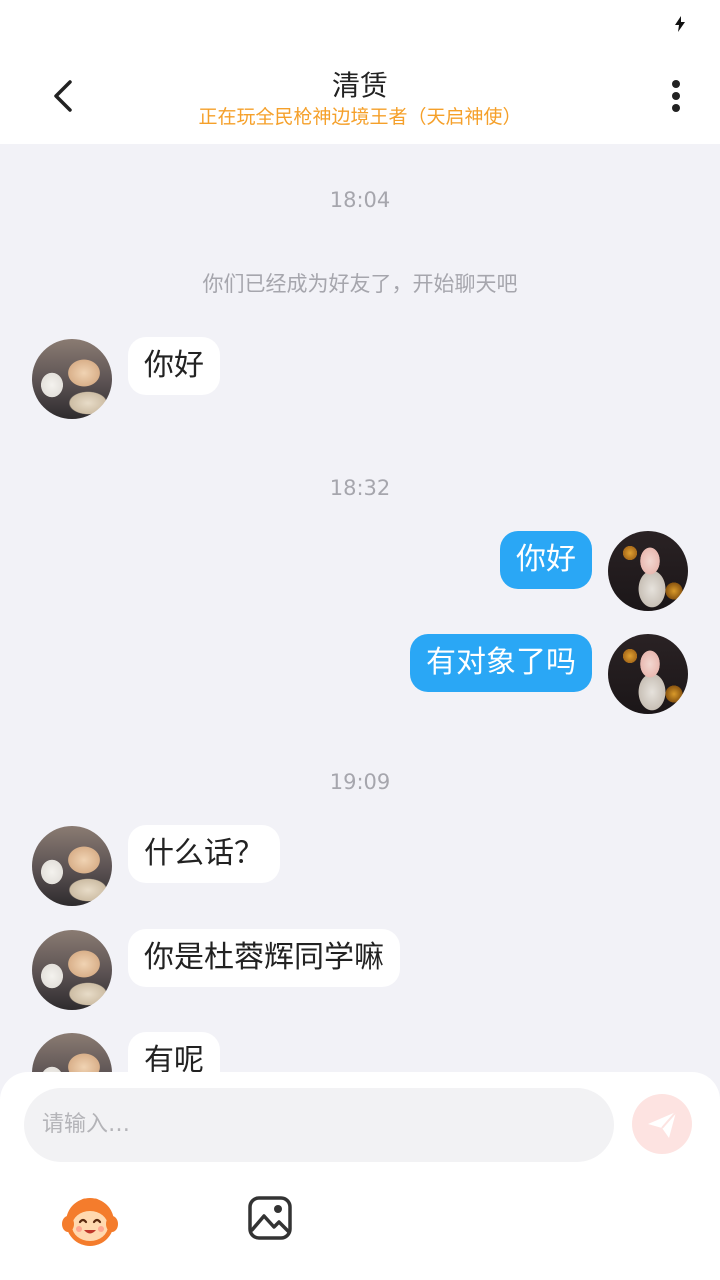 This screenshot has height=1280, width=720. I want to click on emoji-button, so click(90, 1220).